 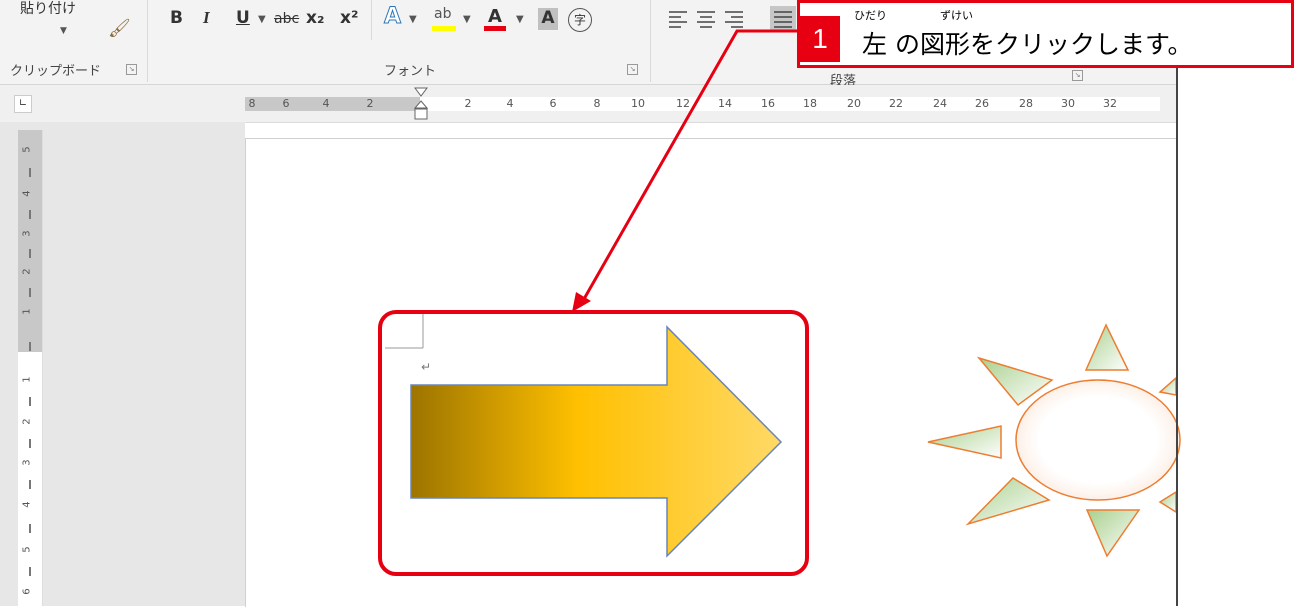 I want to click on right-arrow-shape, so click(x=596, y=441).